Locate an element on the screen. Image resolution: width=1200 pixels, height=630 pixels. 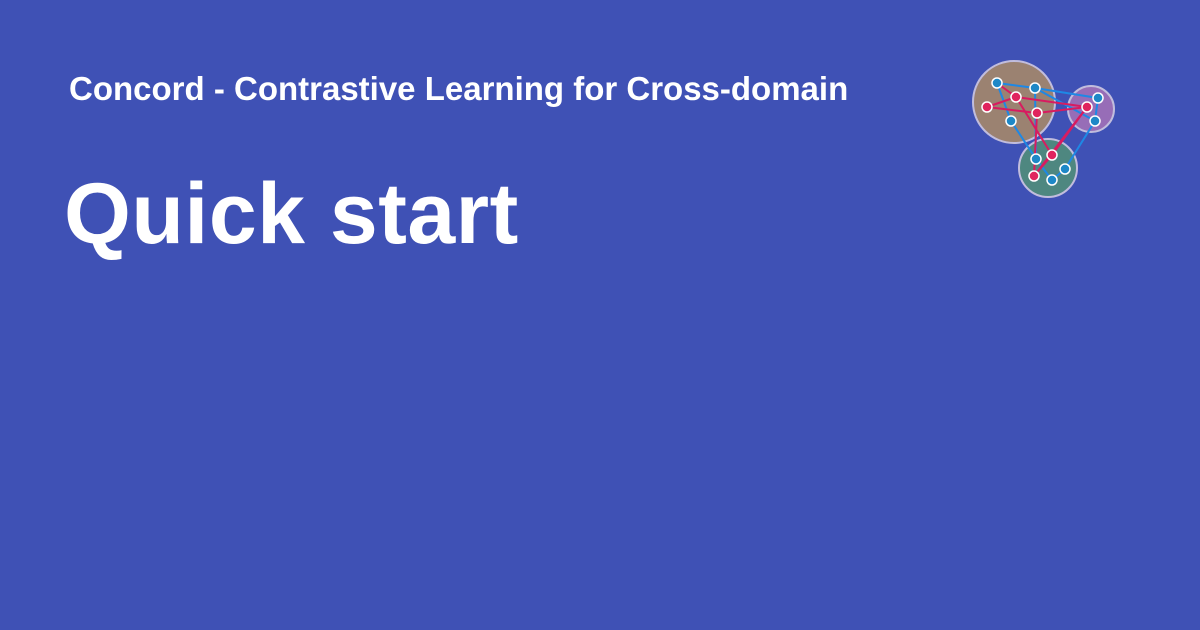
page-title: Quick start is located at coordinates (291, 214).